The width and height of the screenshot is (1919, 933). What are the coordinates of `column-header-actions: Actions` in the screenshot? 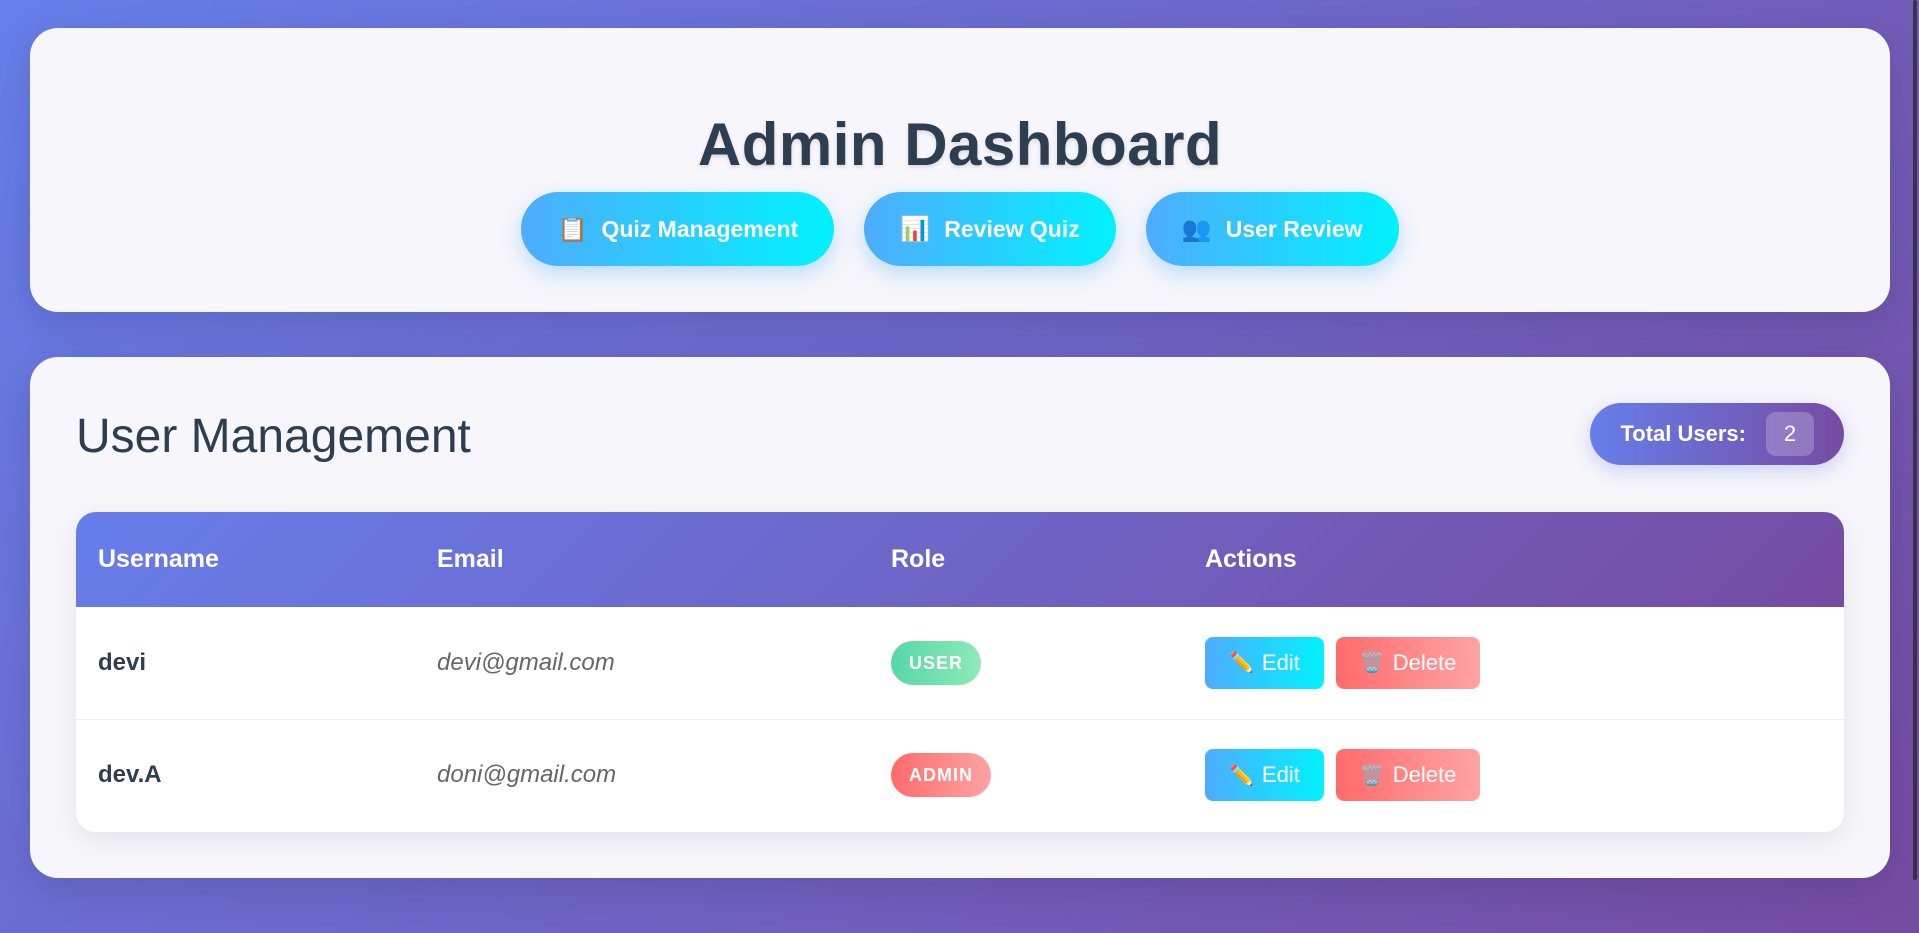 It's located at (1251, 559).